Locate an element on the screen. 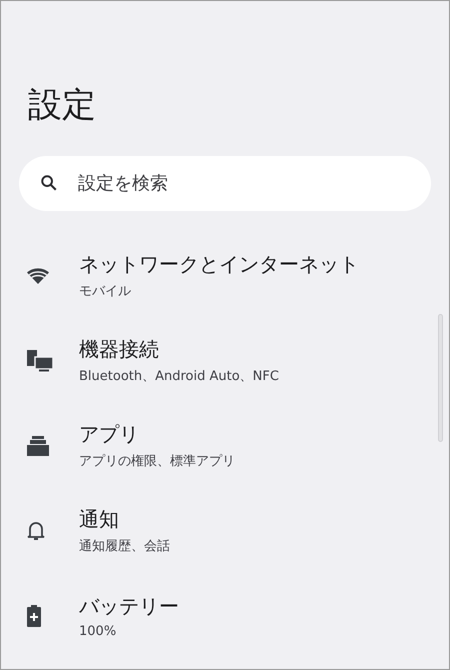 The width and height of the screenshot is (450, 670). search-field: 設定を検索 is located at coordinates (225, 183).